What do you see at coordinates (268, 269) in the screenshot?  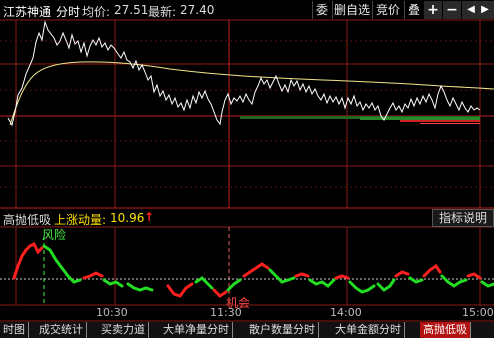 I see `indicator-down-segments` at bounding box center [268, 269].